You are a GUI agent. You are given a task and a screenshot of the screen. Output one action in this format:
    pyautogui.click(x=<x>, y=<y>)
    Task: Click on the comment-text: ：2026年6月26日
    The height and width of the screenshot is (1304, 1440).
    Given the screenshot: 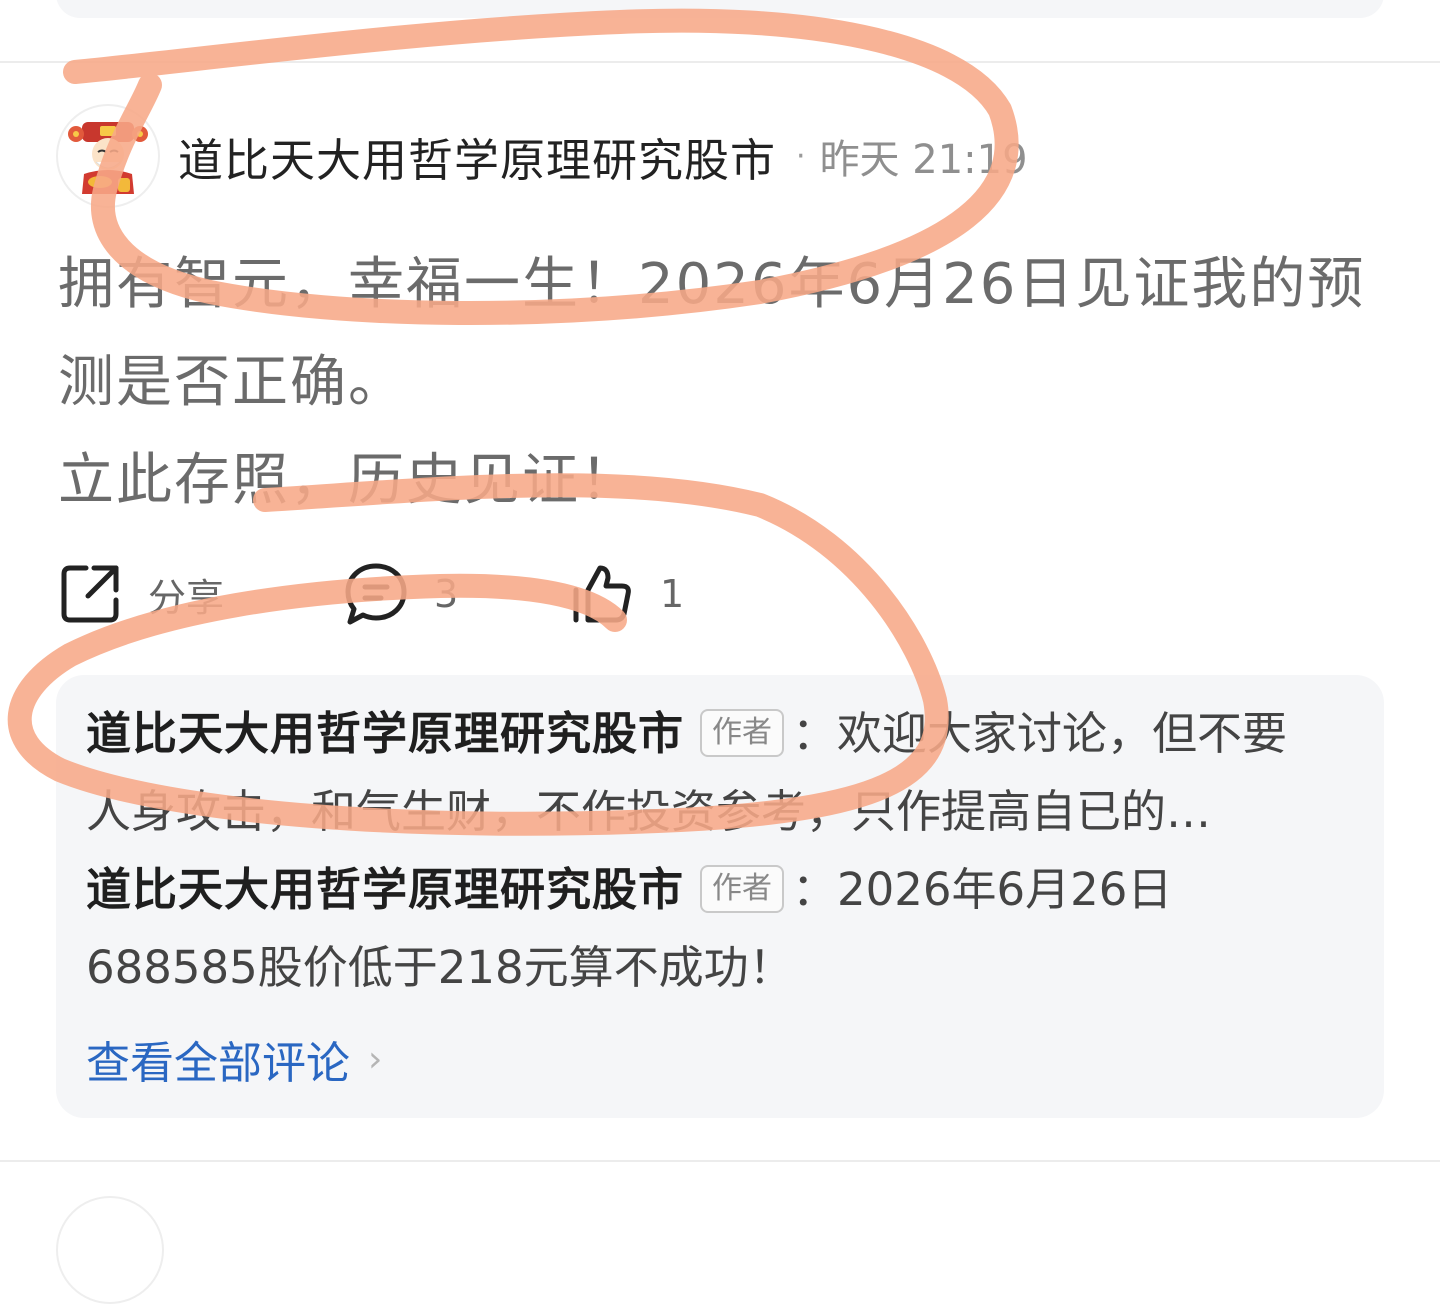 What is the action you would take?
    pyautogui.click(x=982, y=889)
    